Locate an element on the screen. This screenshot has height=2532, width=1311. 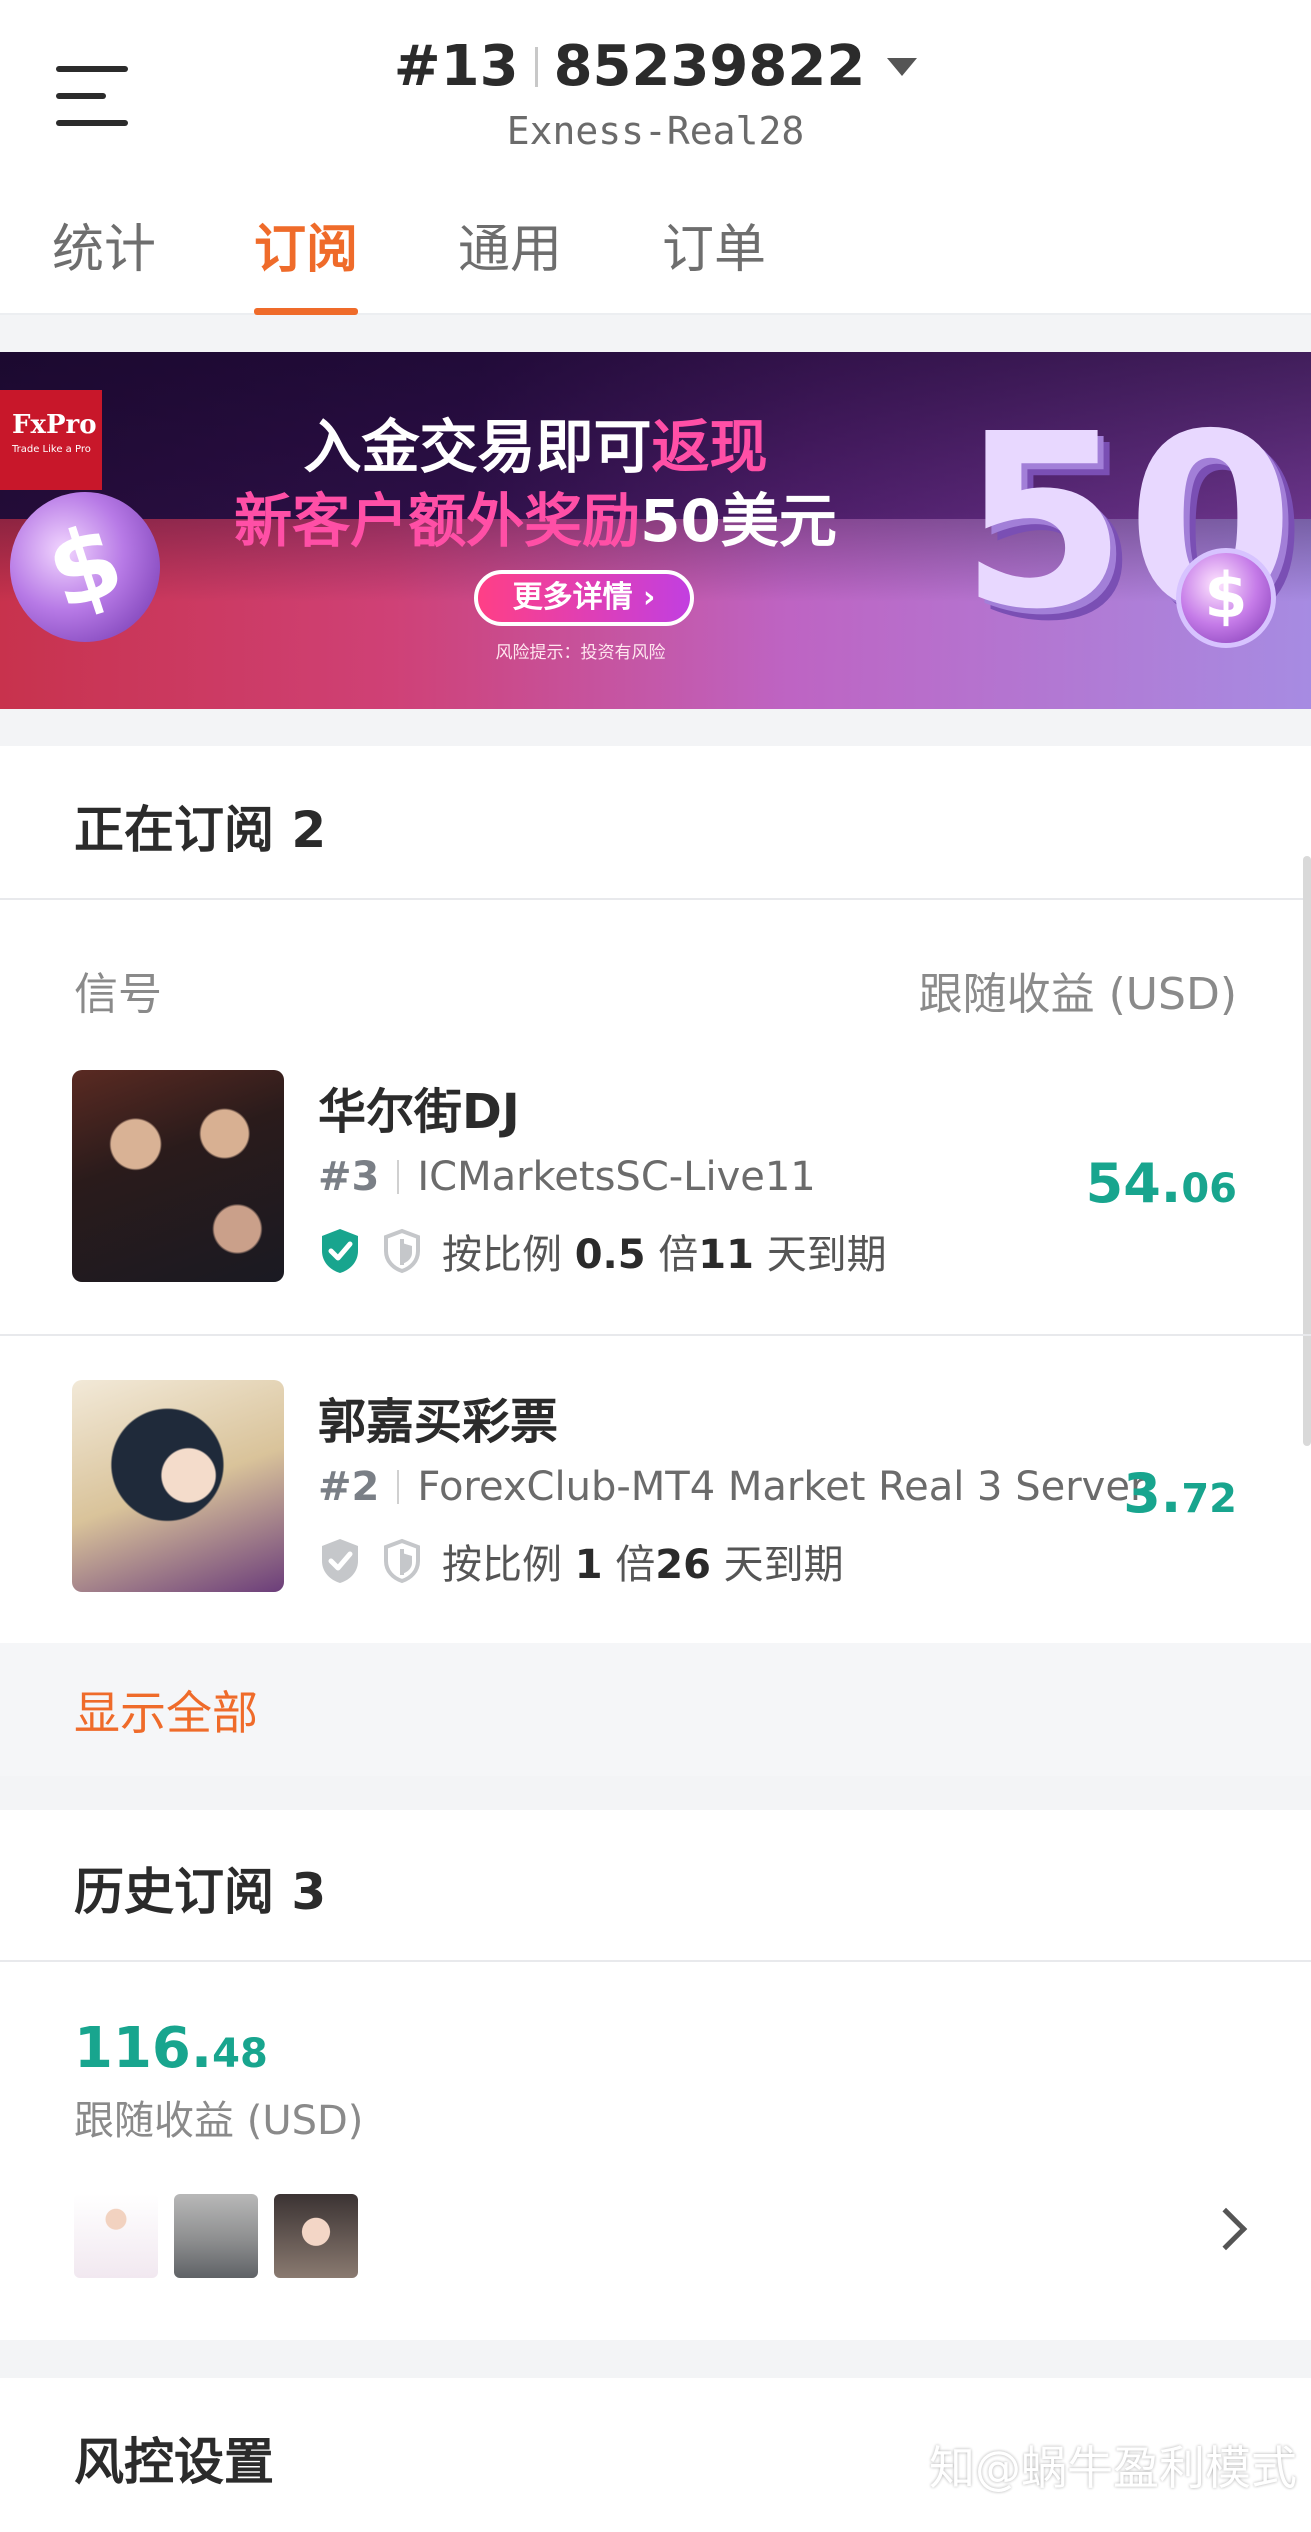
history-total-profit: 116.48 is located at coordinates (171, 2048).